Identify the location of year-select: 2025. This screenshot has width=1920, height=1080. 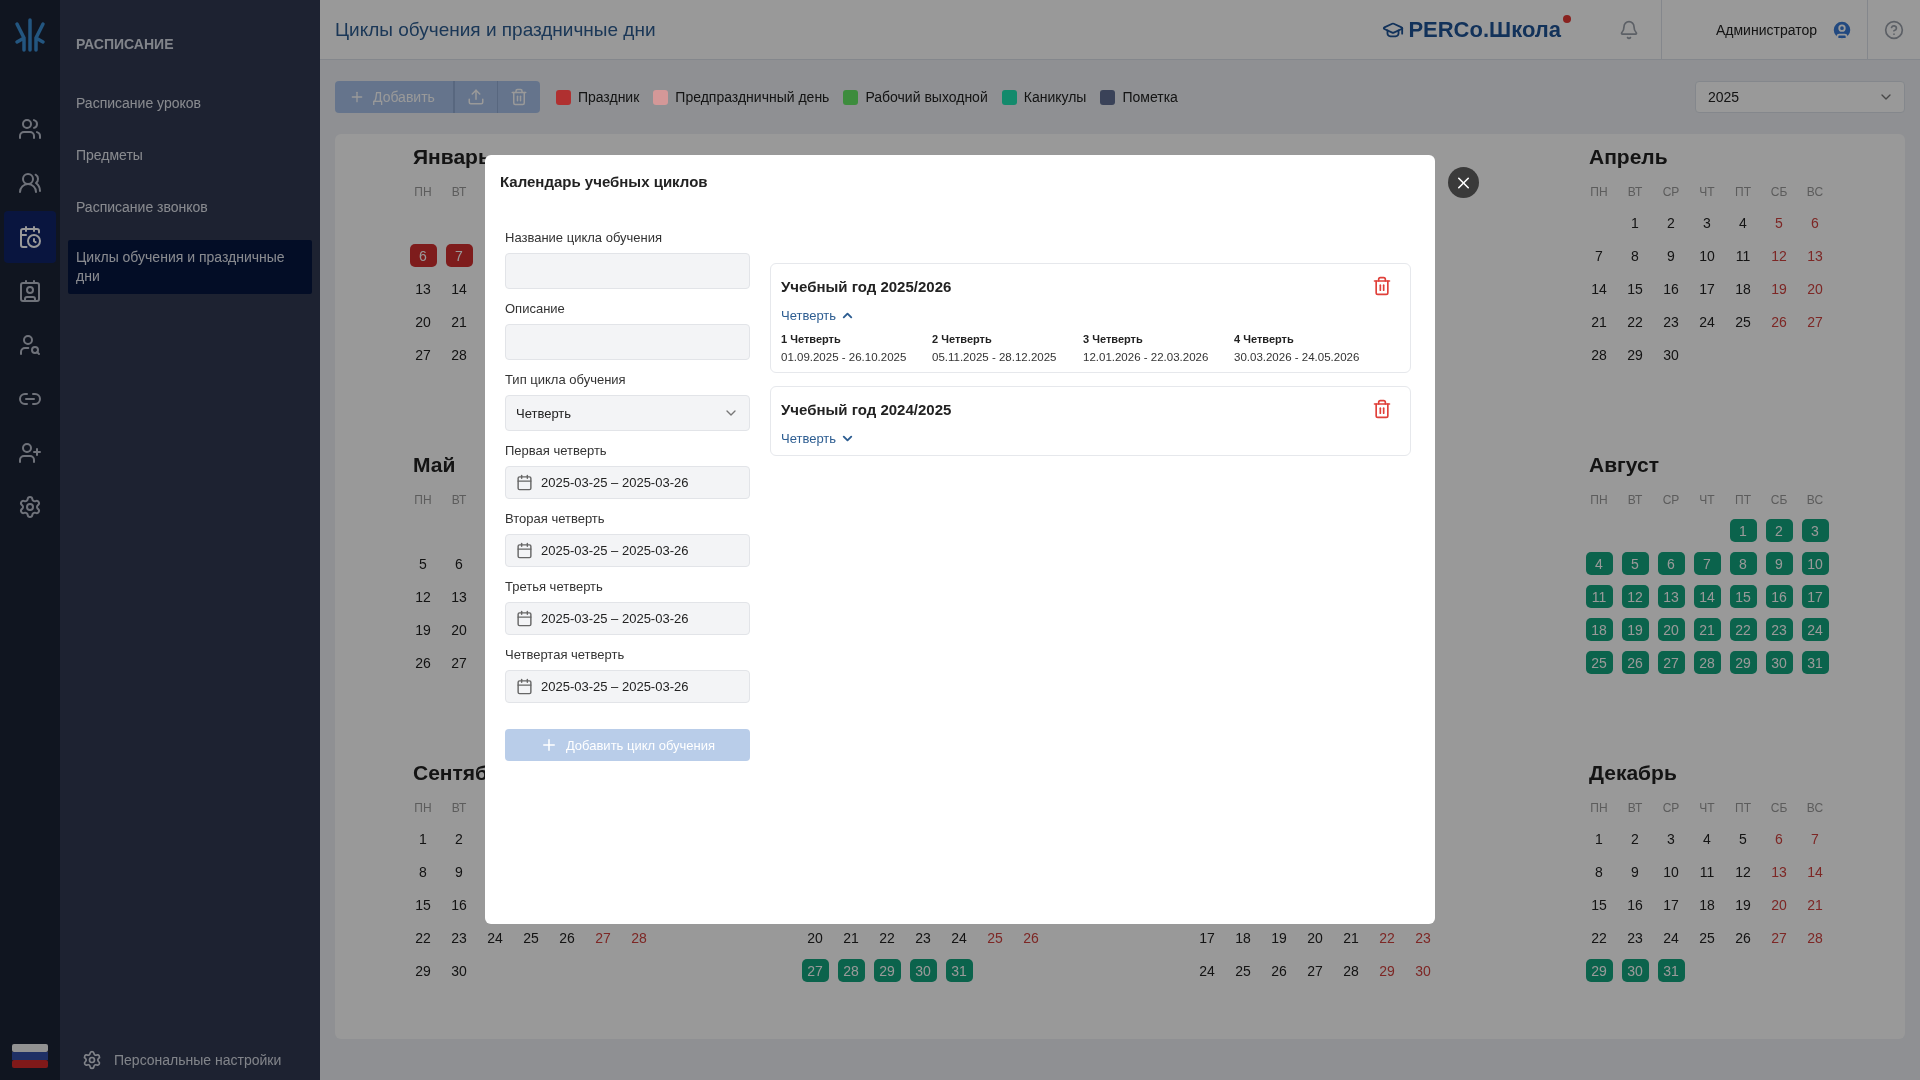
(1800, 97).